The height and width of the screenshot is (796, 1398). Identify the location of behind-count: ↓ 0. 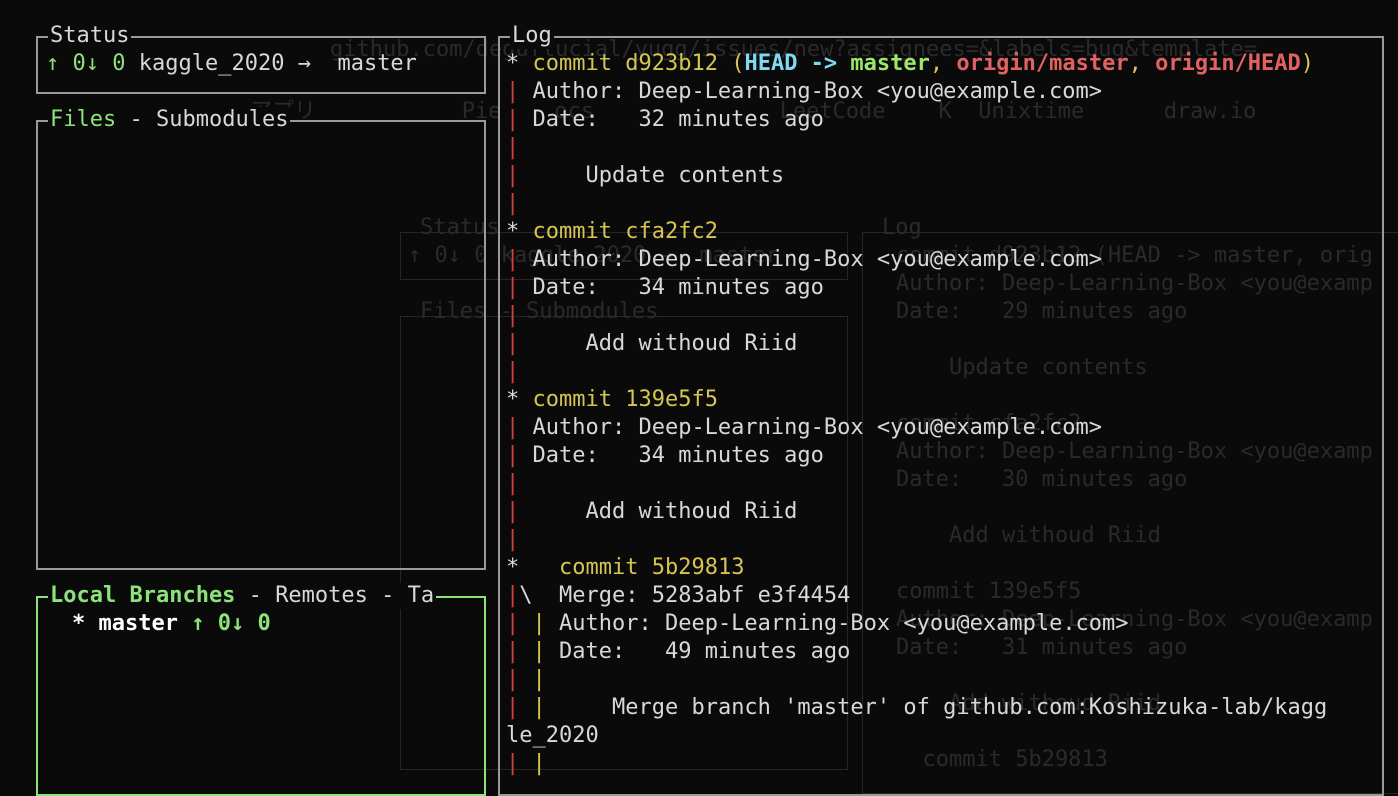
(105, 63).